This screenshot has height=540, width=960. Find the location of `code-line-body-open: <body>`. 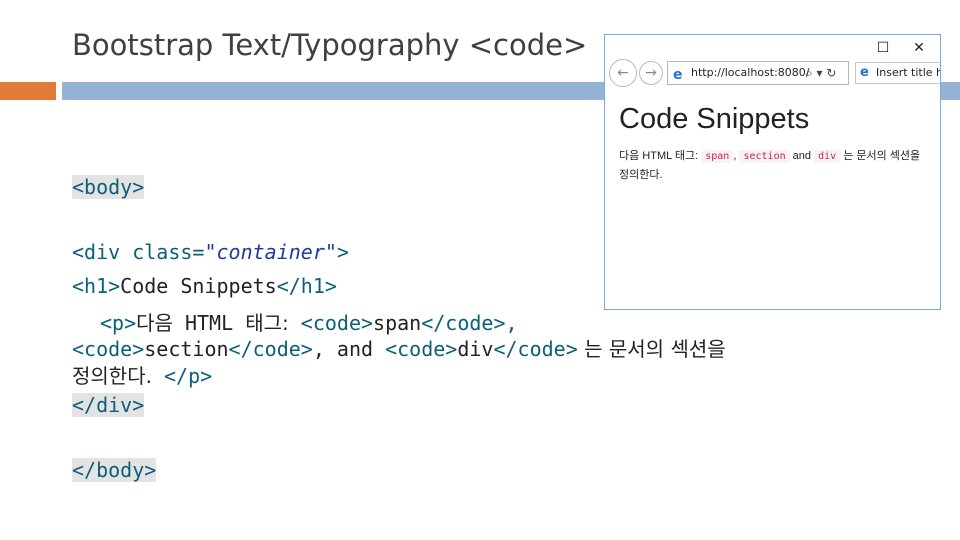

code-line-body-open: <body> is located at coordinates (108, 187).